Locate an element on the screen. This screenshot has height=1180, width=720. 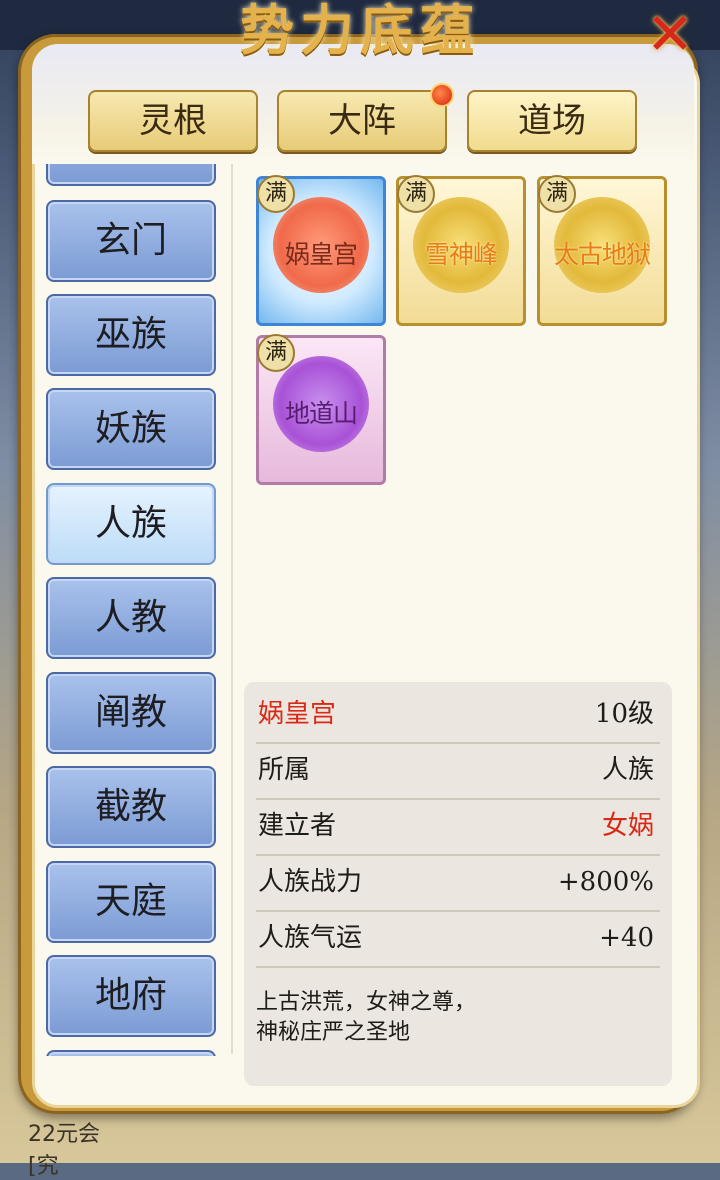
site-card-wahuanggong: 娲皇宫 满 is located at coordinates (321, 250).